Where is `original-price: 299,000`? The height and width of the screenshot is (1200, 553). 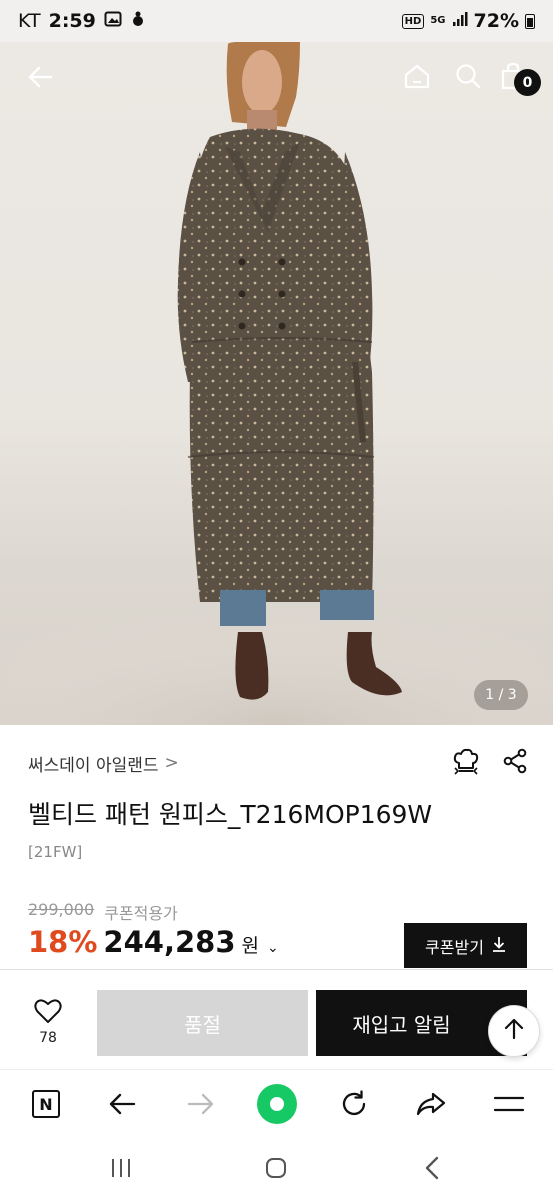 original-price: 299,000 is located at coordinates (61, 909).